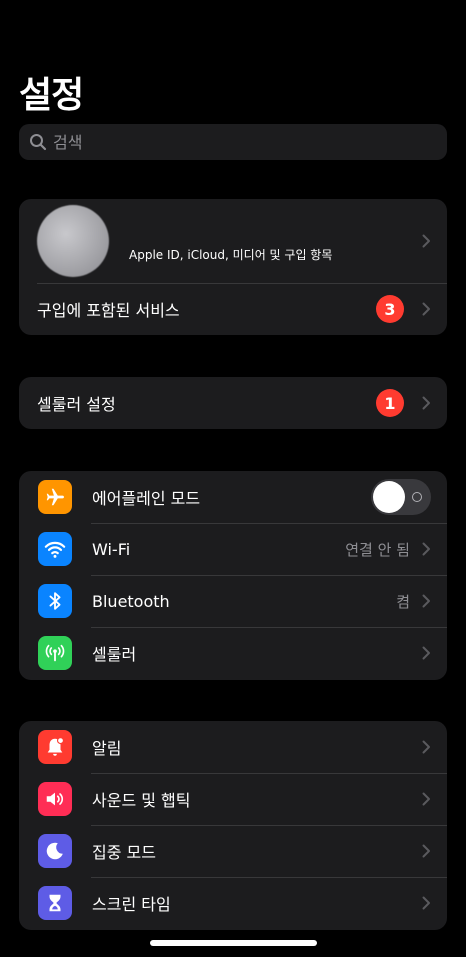 The height and width of the screenshot is (957, 466). What do you see at coordinates (233, 903) in the screenshot?
I see `screen-time-row: 스크린 타임` at bounding box center [233, 903].